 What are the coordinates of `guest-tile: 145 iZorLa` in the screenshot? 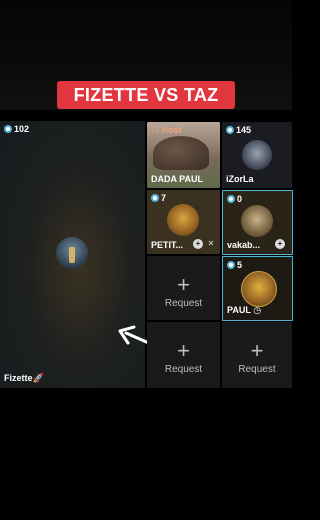 It's located at (257, 155).